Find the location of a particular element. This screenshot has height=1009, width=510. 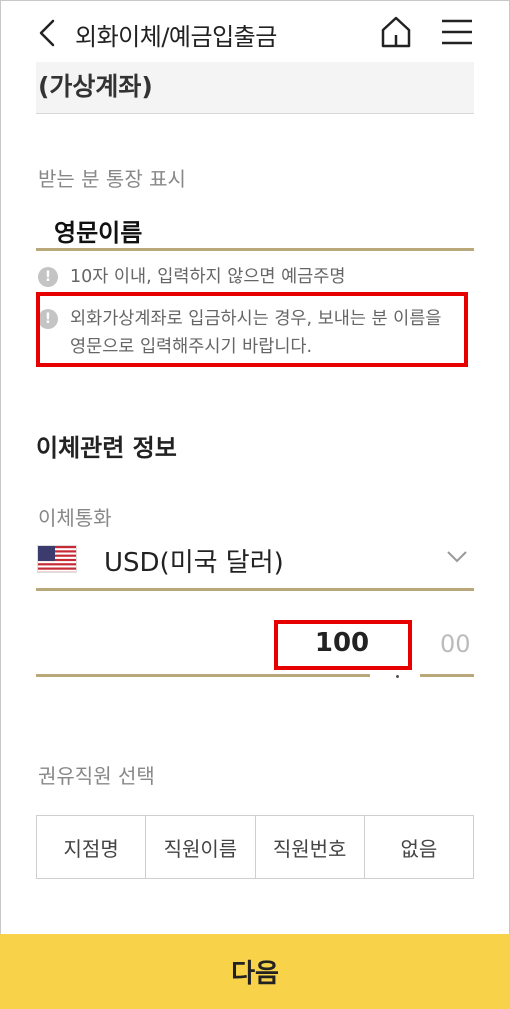

amount-underline is located at coordinates (203, 675).